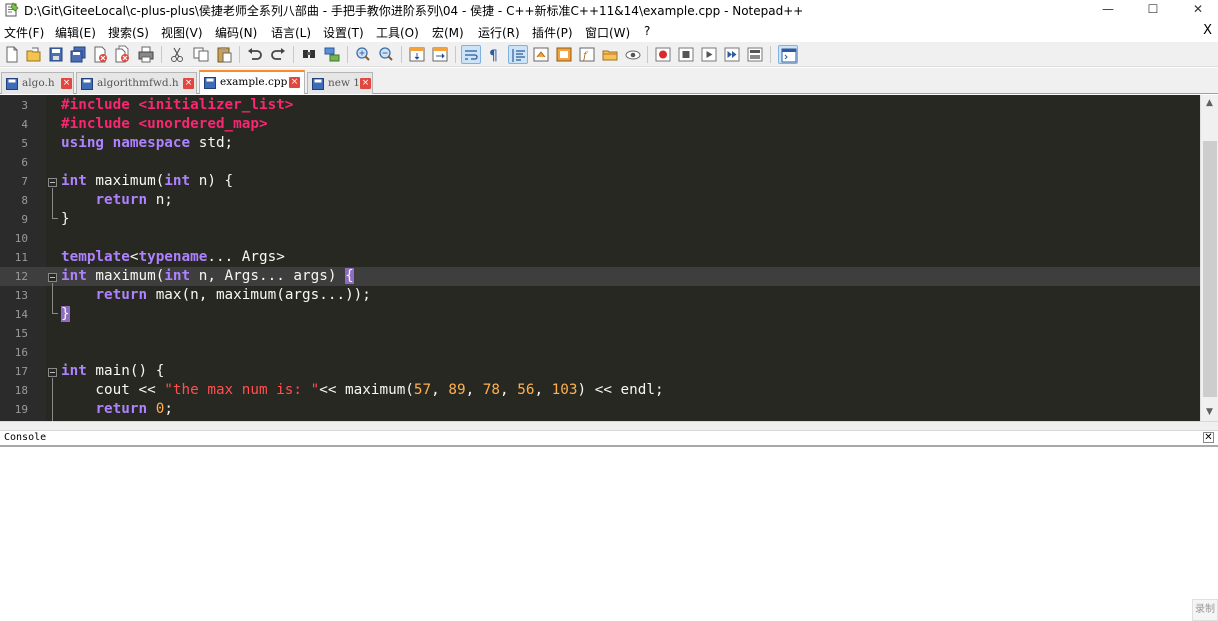  Describe the element at coordinates (1210, 269) in the screenshot. I see `scrollbar-thumb` at that location.